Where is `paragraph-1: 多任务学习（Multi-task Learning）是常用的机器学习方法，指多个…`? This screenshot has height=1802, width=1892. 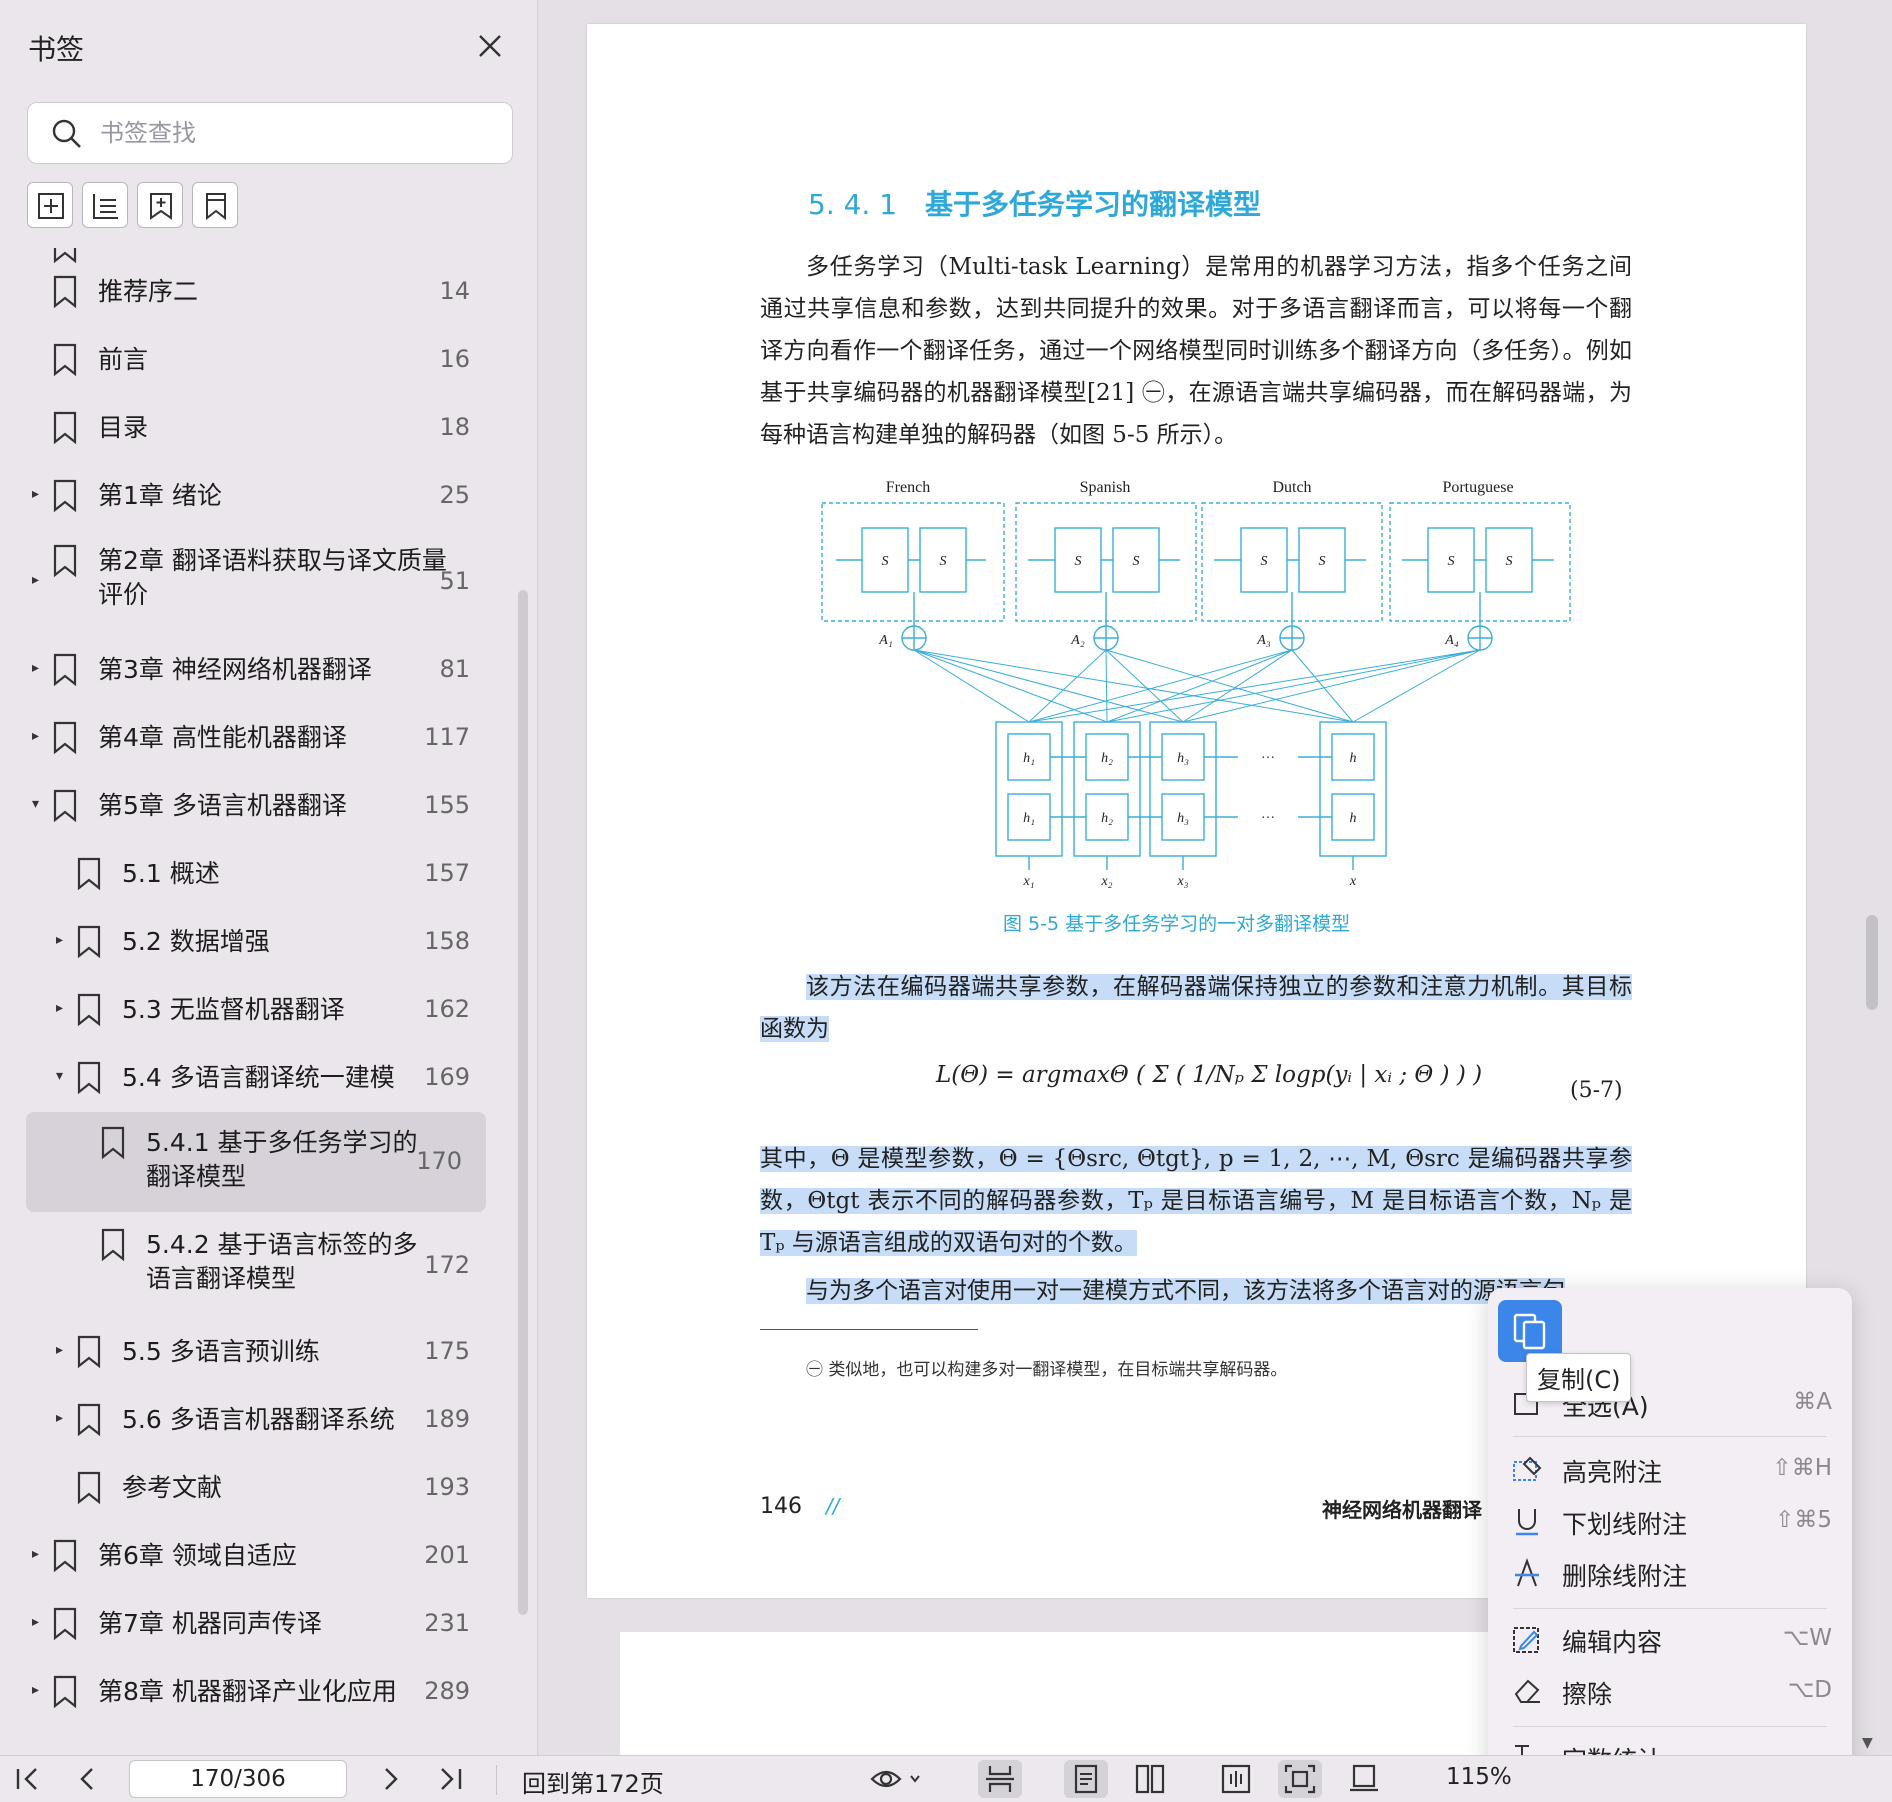
paragraph-1: 多任务学习（Multi-task Learning）是常用的机器学习方法，指多个… is located at coordinates (1196, 351).